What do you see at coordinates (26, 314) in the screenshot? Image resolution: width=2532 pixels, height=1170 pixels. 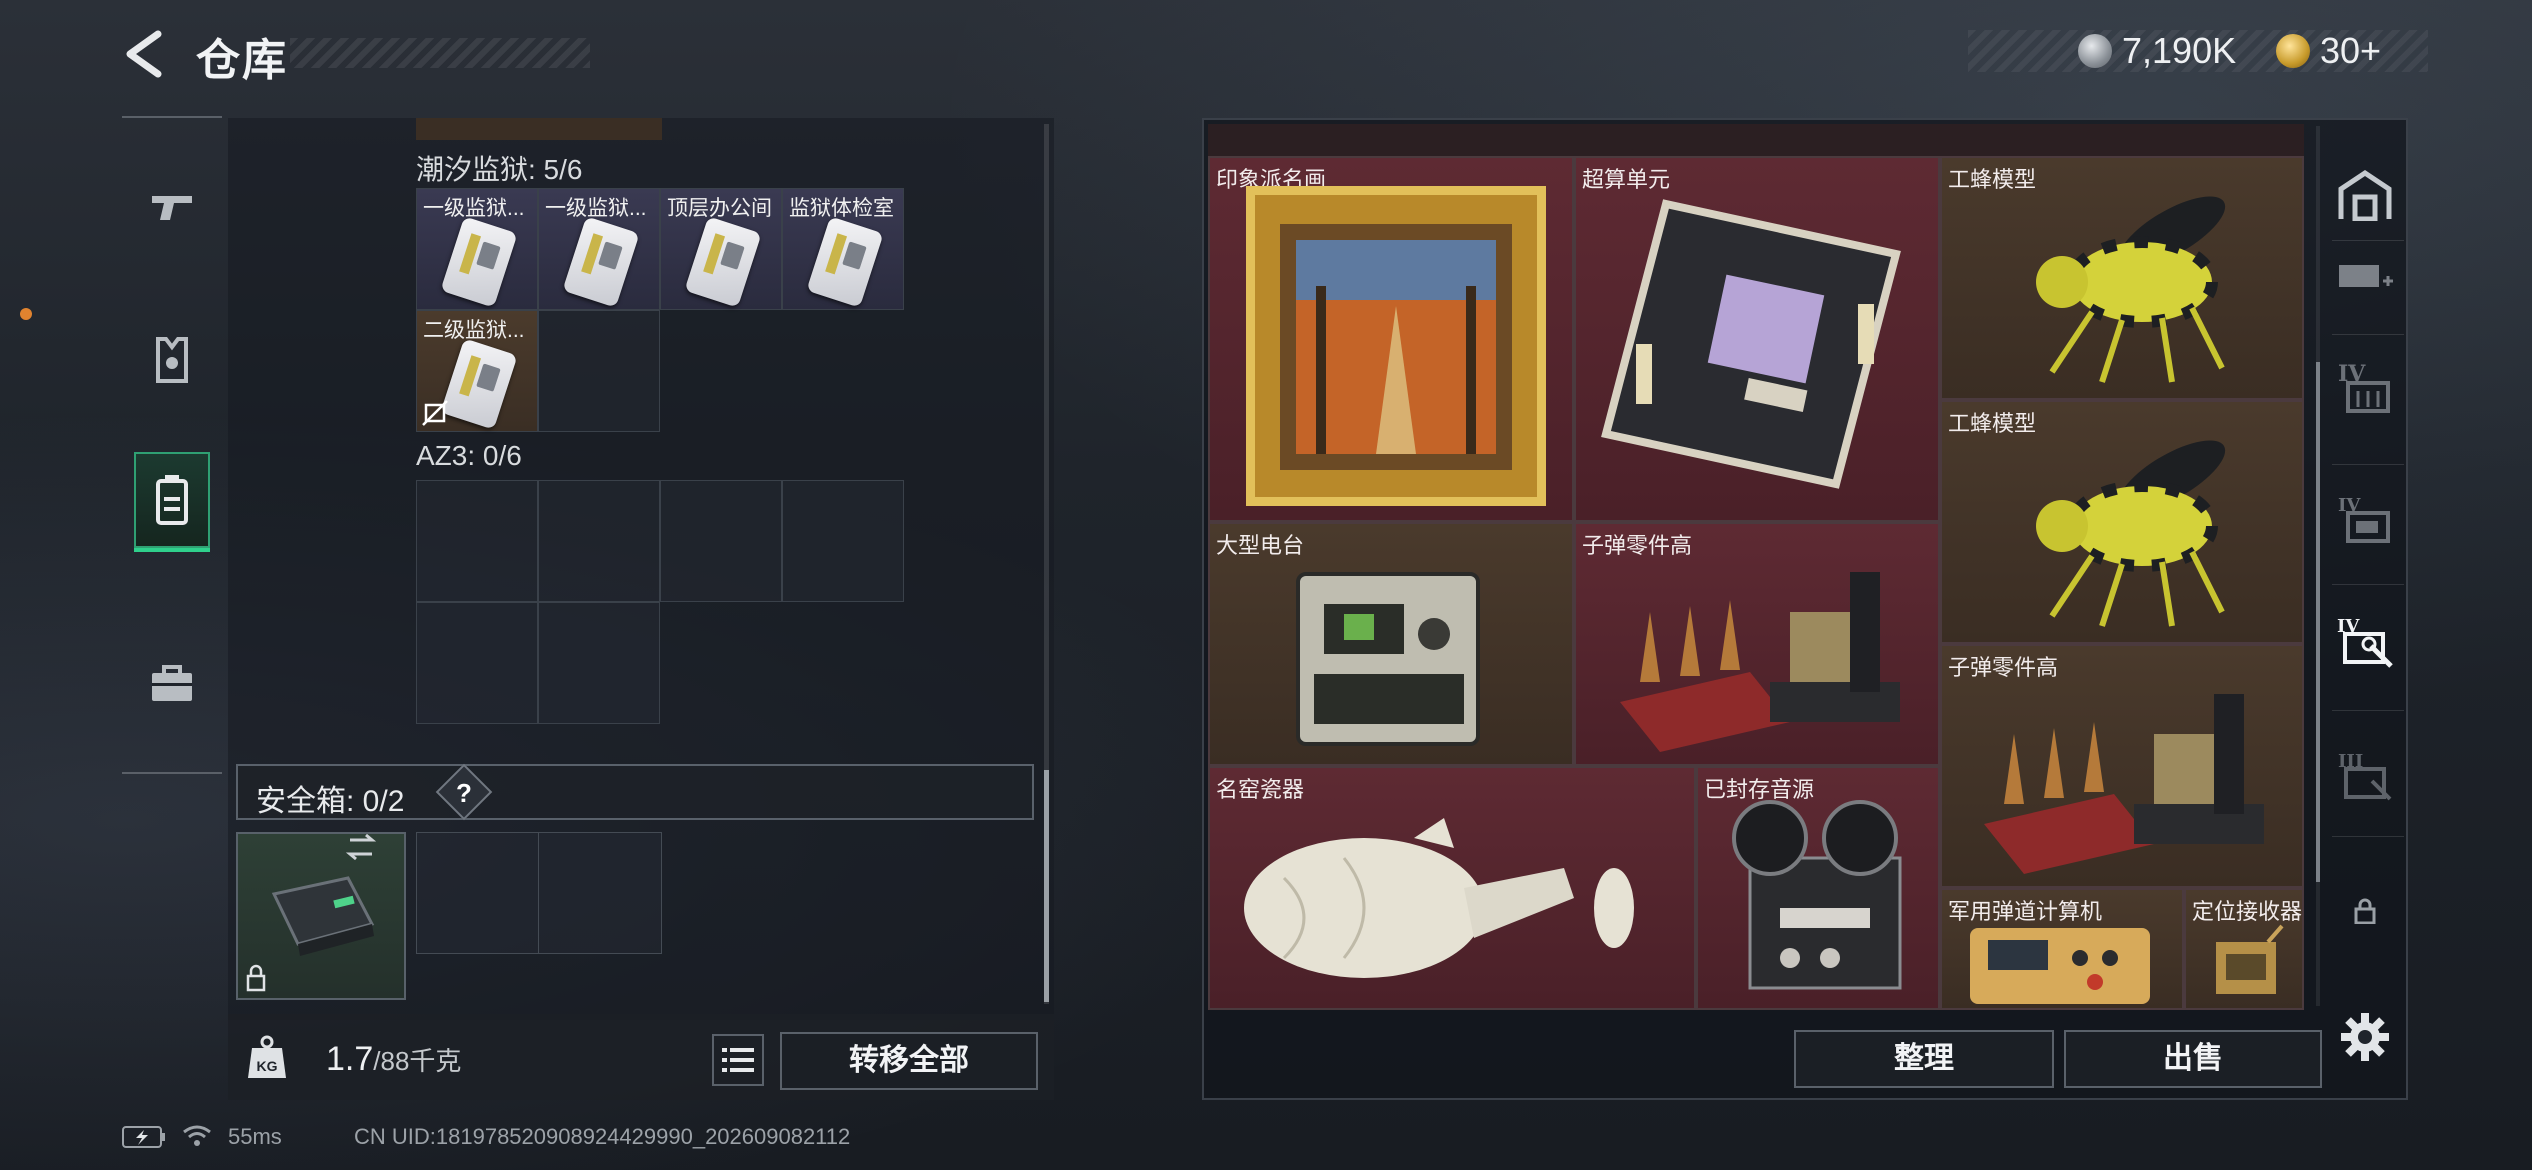 I see `notification-dot` at bounding box center [26, 314].